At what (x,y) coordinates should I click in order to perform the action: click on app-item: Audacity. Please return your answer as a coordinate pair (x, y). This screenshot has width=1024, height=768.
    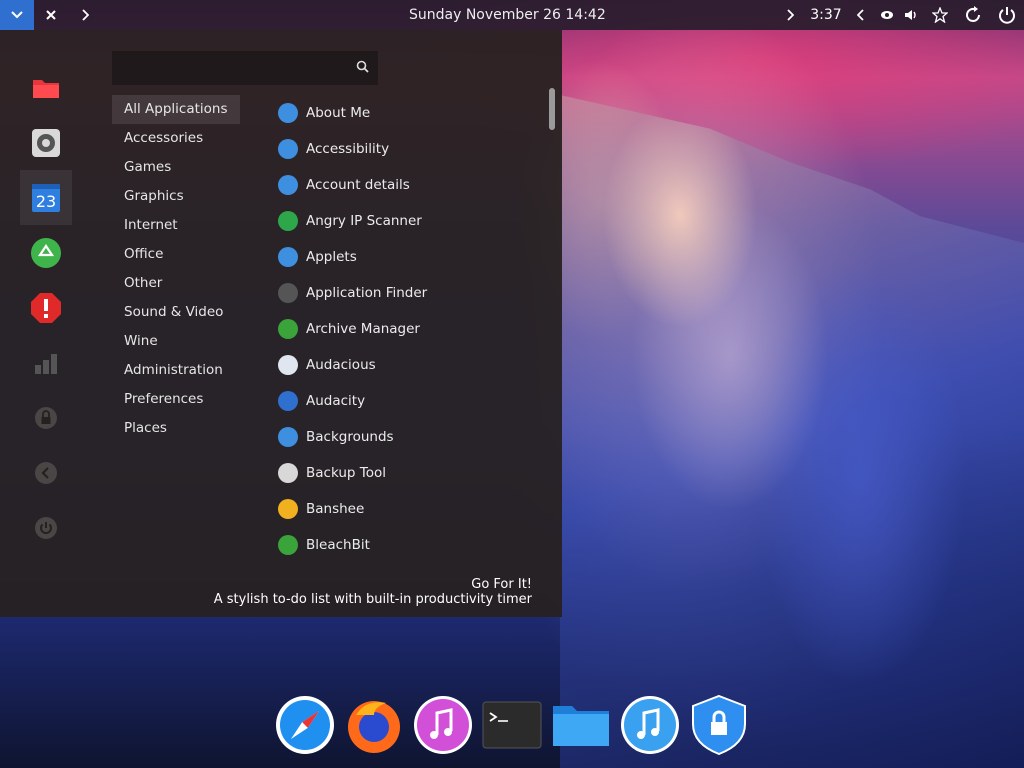
    Looking at the image, I should click on (413, 401).